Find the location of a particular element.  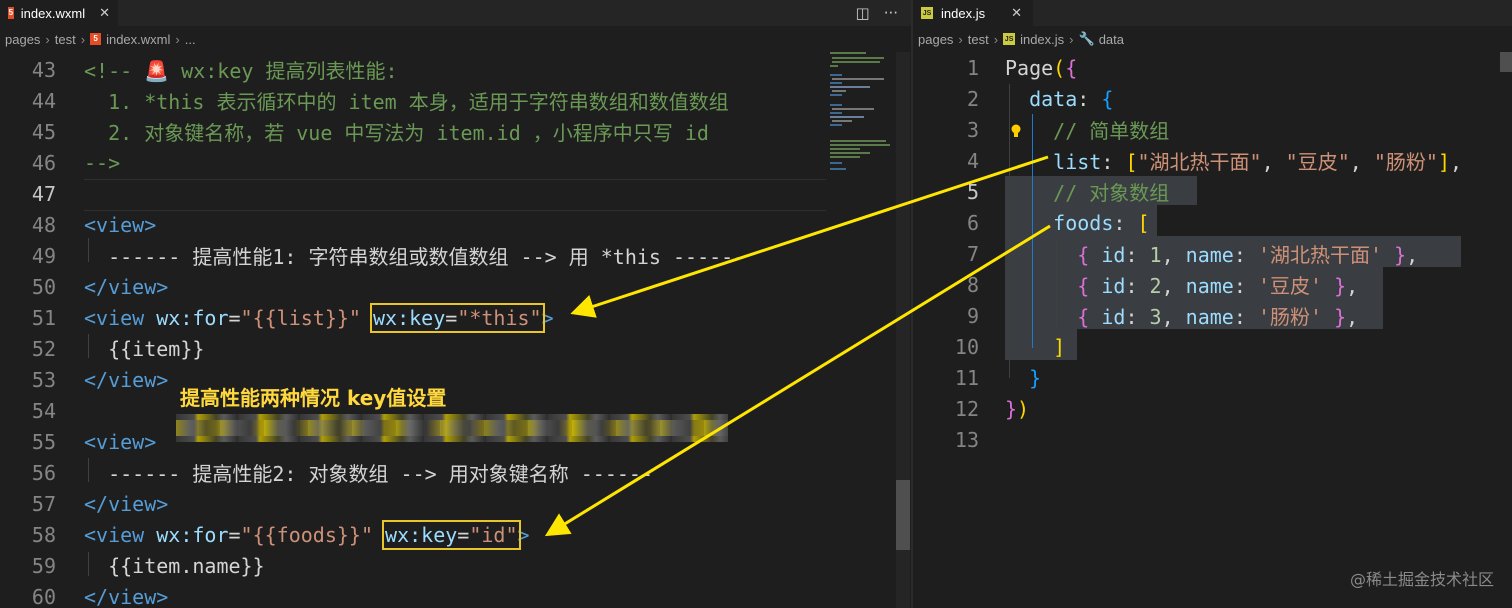

code-token: : is located at coordinates (1245, 317).